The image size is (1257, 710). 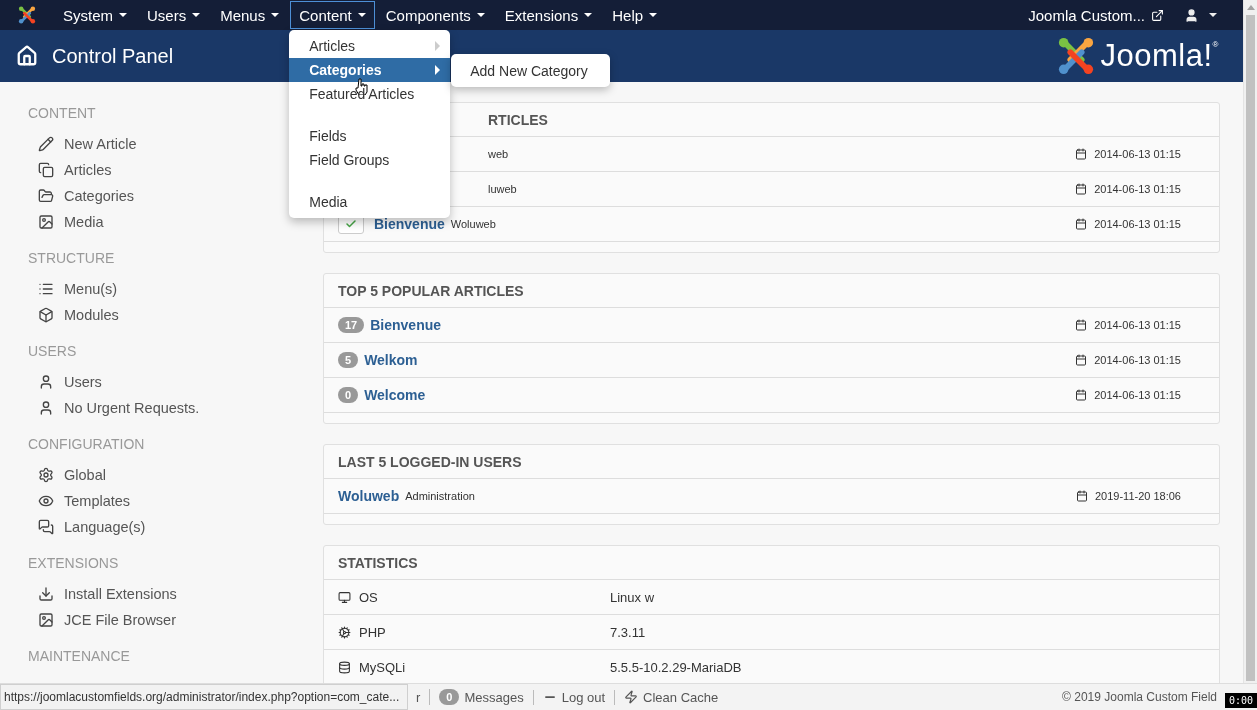 What do you see at coordinates (164, 315) in the screenshot?
I see `sidebar-link: Modules` at bounding box center [164, 315].